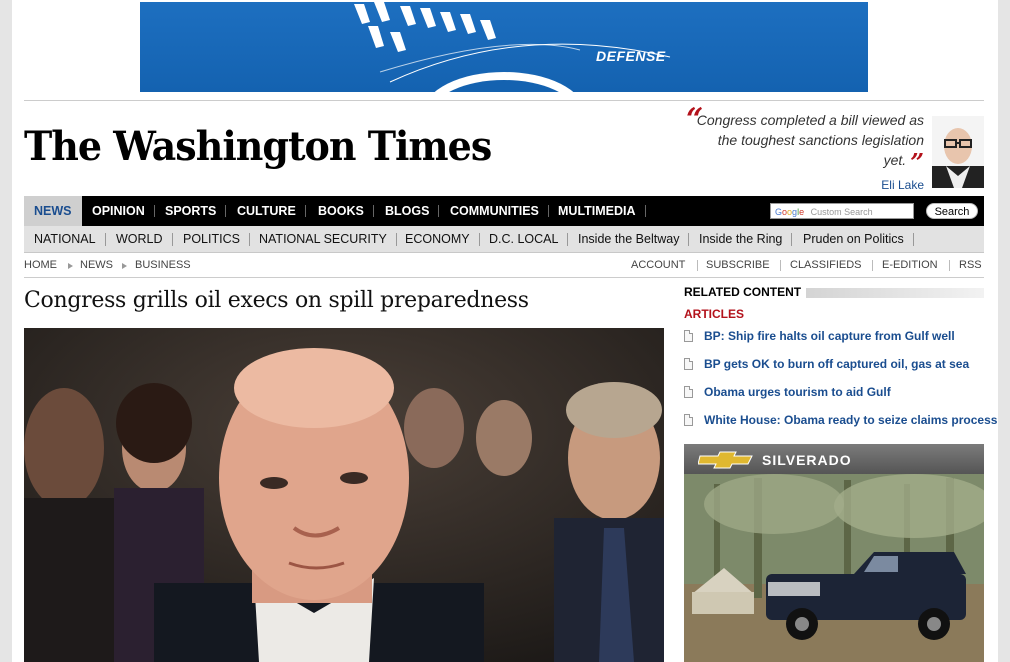  Describe the element at coordinates (211, 239) in the screenshot. I see `subnav-politics: POLITICS` at that location.